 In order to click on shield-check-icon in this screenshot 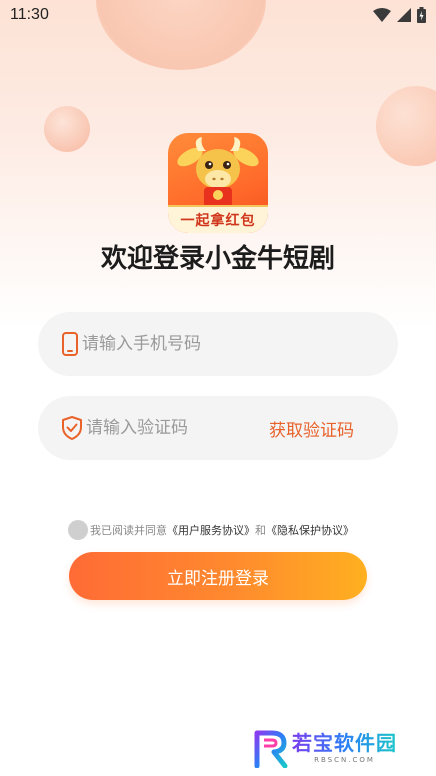, I will do `click(72, 428)`.